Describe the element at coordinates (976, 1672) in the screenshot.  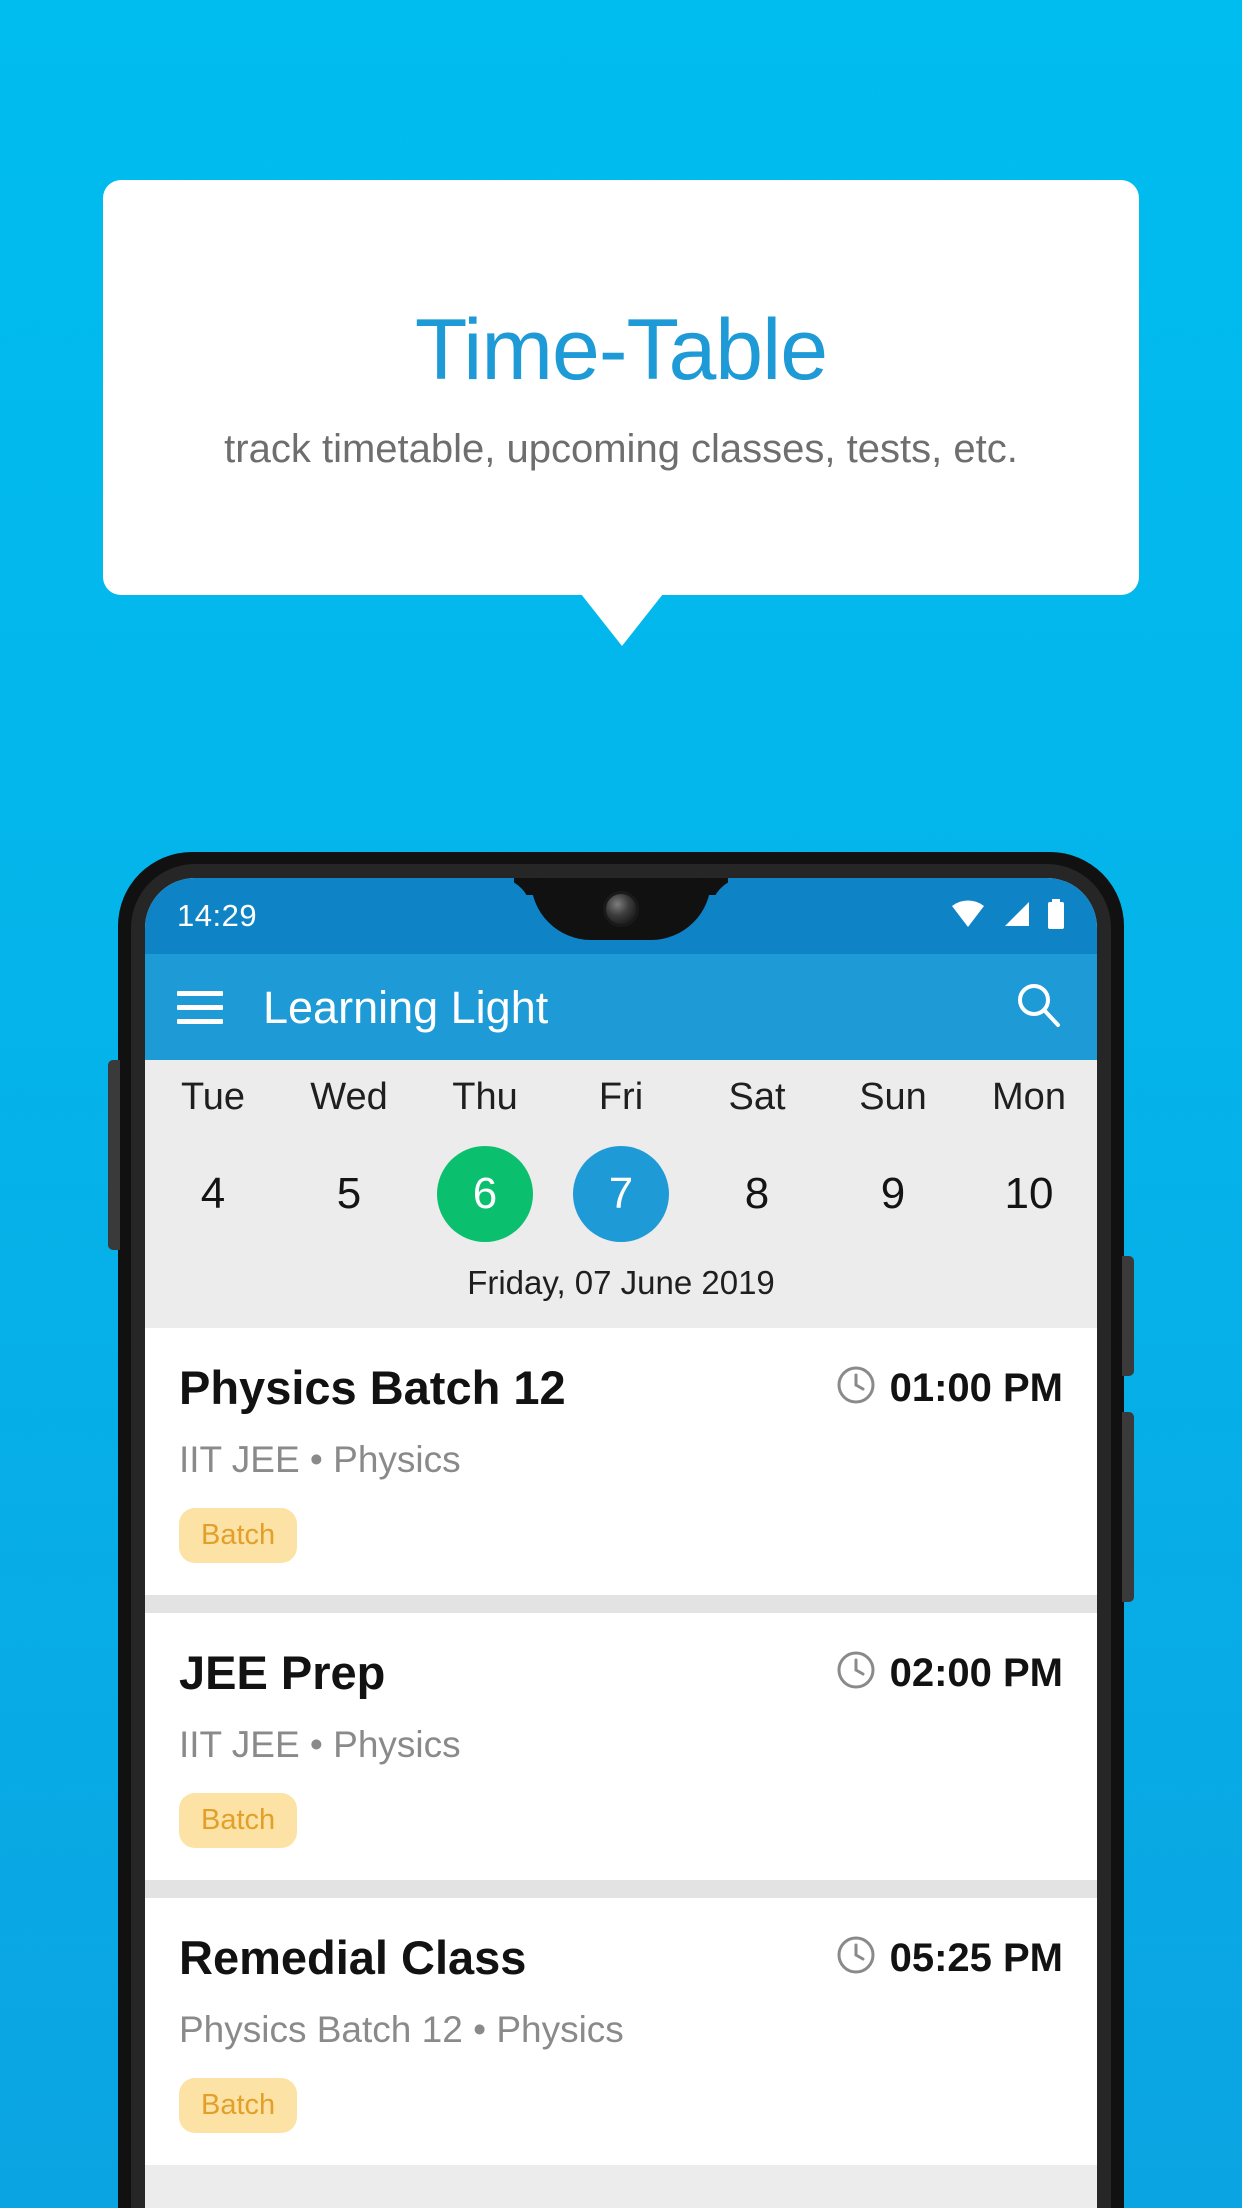
I see `event-time: 02:00 PM` at that location.